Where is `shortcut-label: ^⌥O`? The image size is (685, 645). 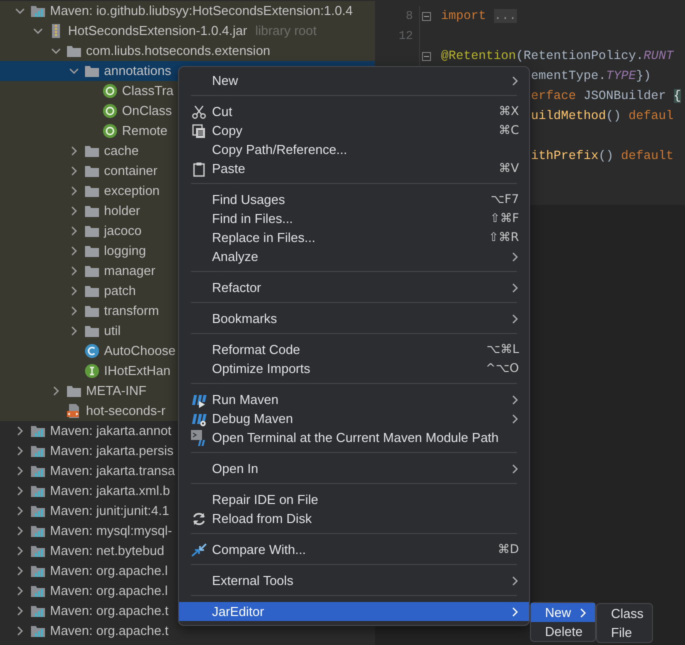 shortcut-label: ^⌥O is located at coordinates (502, 368).